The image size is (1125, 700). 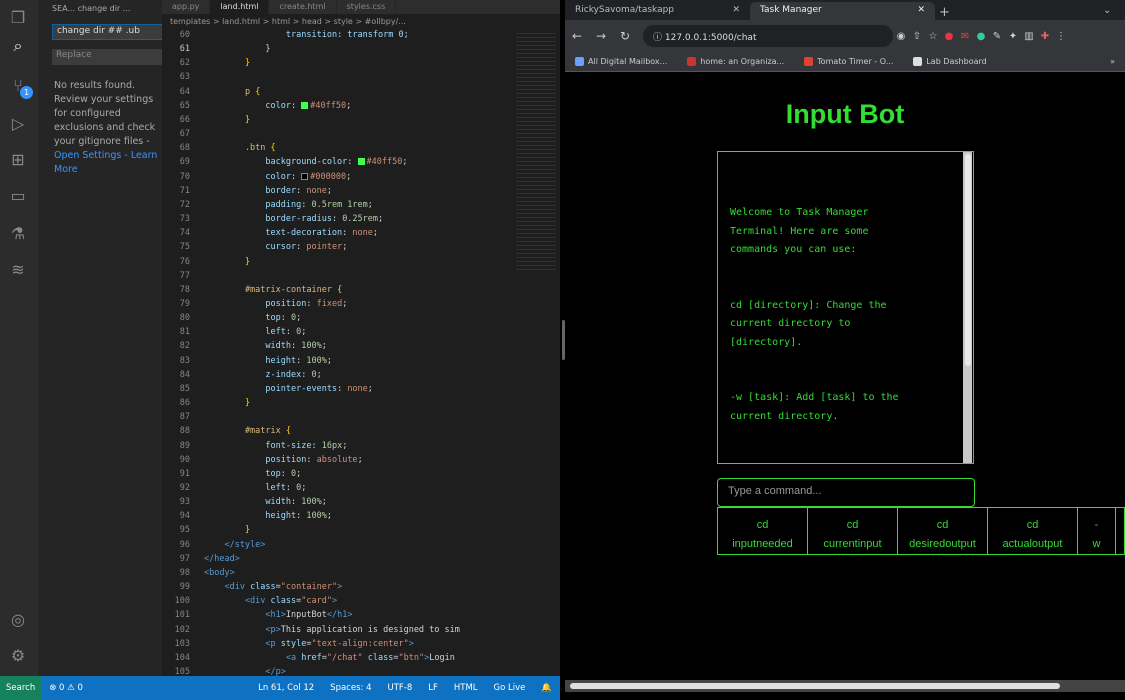 I want to click on code-line: 81 left: 0;, so click(x=361, y=332).